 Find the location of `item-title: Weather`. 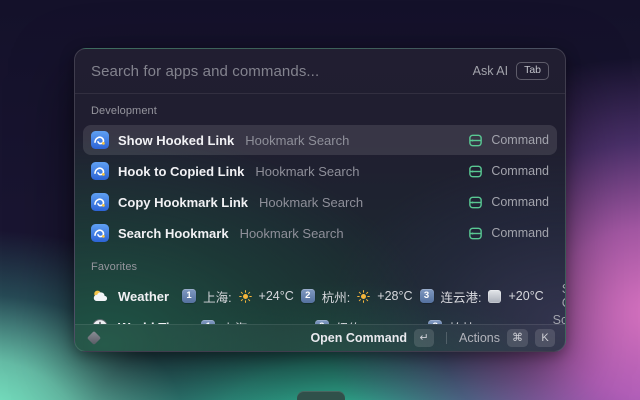

item-title: Weather is located at coordinates (144, 296).